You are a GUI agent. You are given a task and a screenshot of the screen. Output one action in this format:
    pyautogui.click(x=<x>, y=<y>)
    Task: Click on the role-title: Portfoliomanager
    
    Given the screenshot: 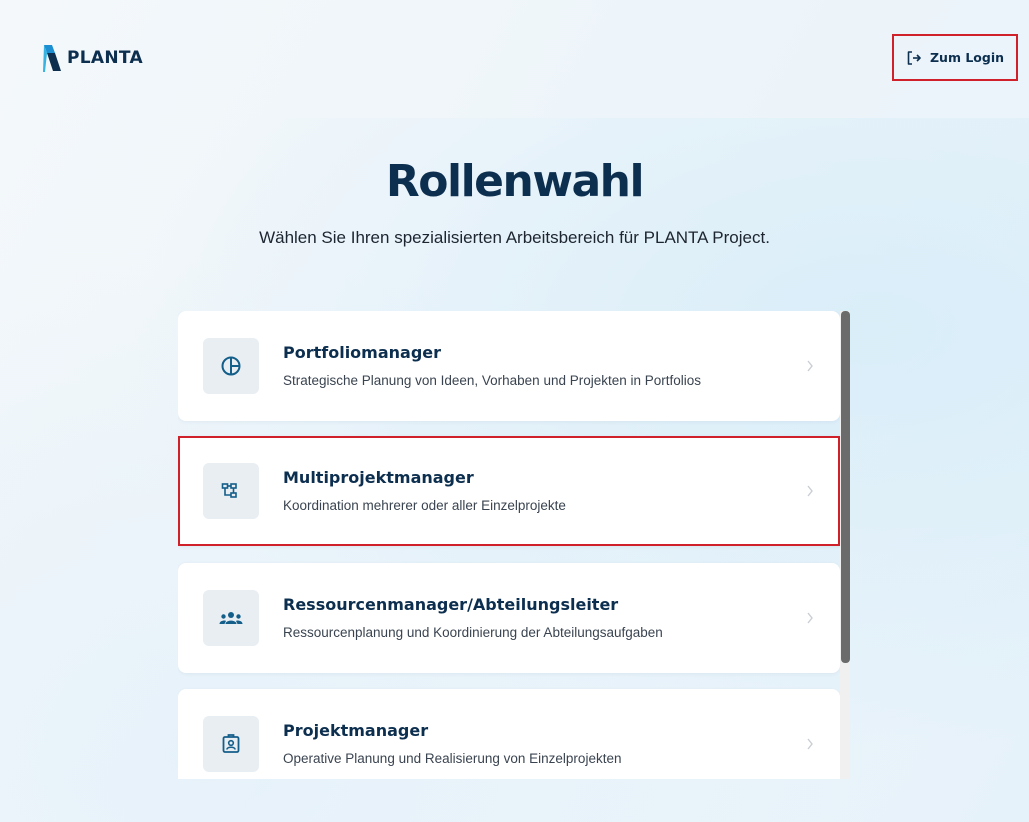 What is the action you would take?
    pyautogui.click(x=362, y=352)
    